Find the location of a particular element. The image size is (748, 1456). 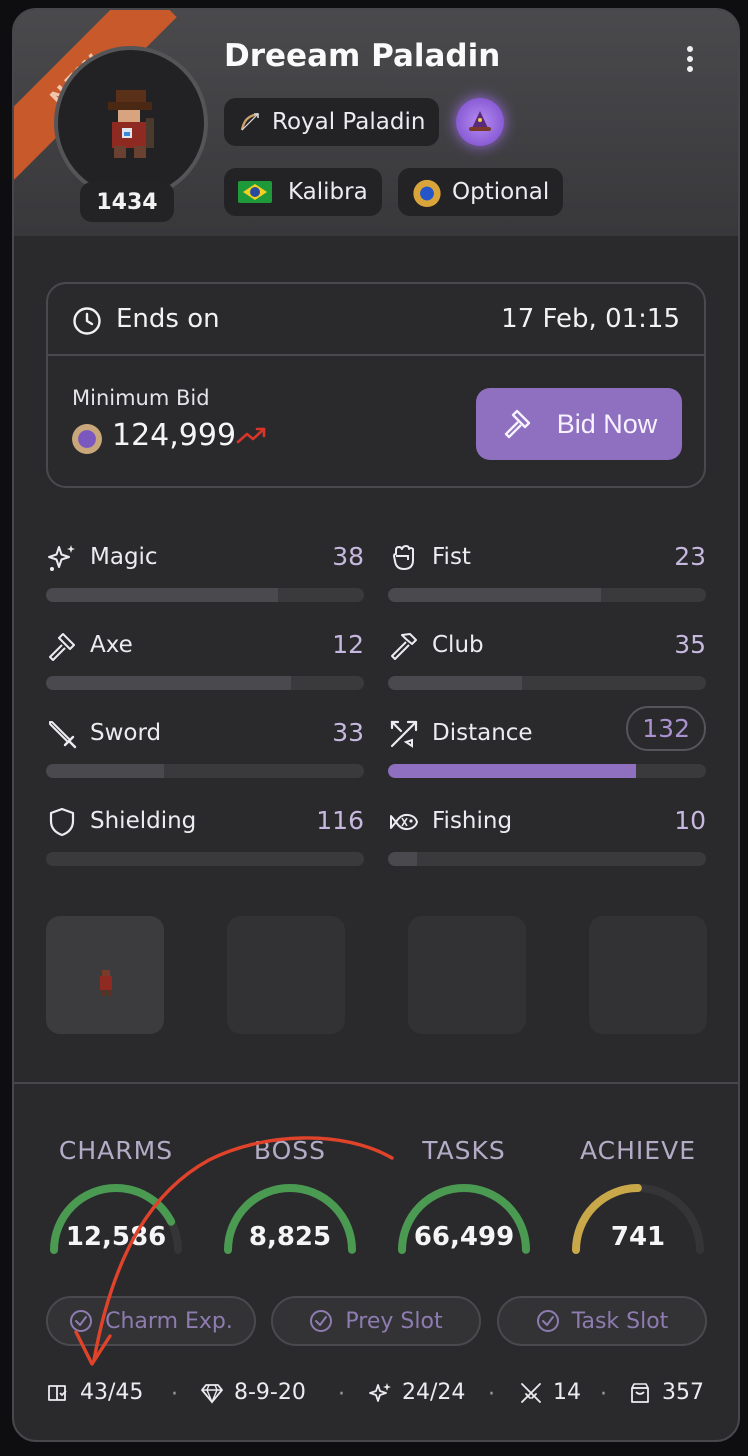

sword-icon is located at coordinates (63, 735).